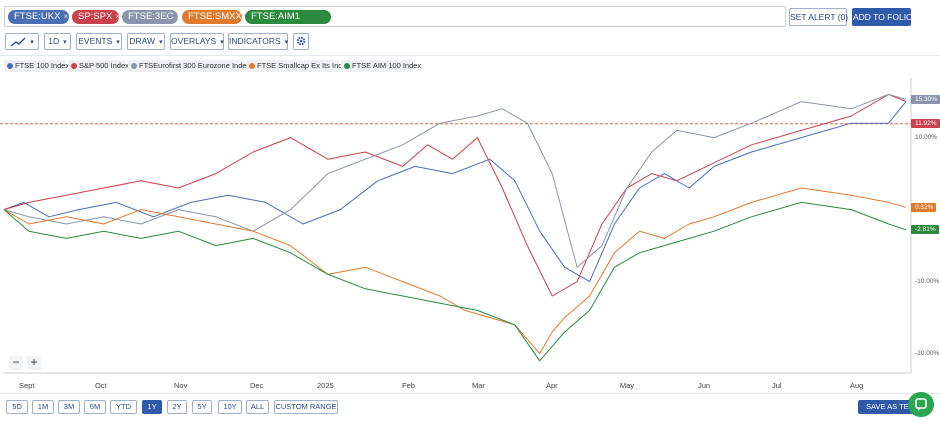 This screenshot has width=940, height=422. Describe the element at coordinates (257, 407) in the screenshot. I see `range-all-button: ALL` at that location.